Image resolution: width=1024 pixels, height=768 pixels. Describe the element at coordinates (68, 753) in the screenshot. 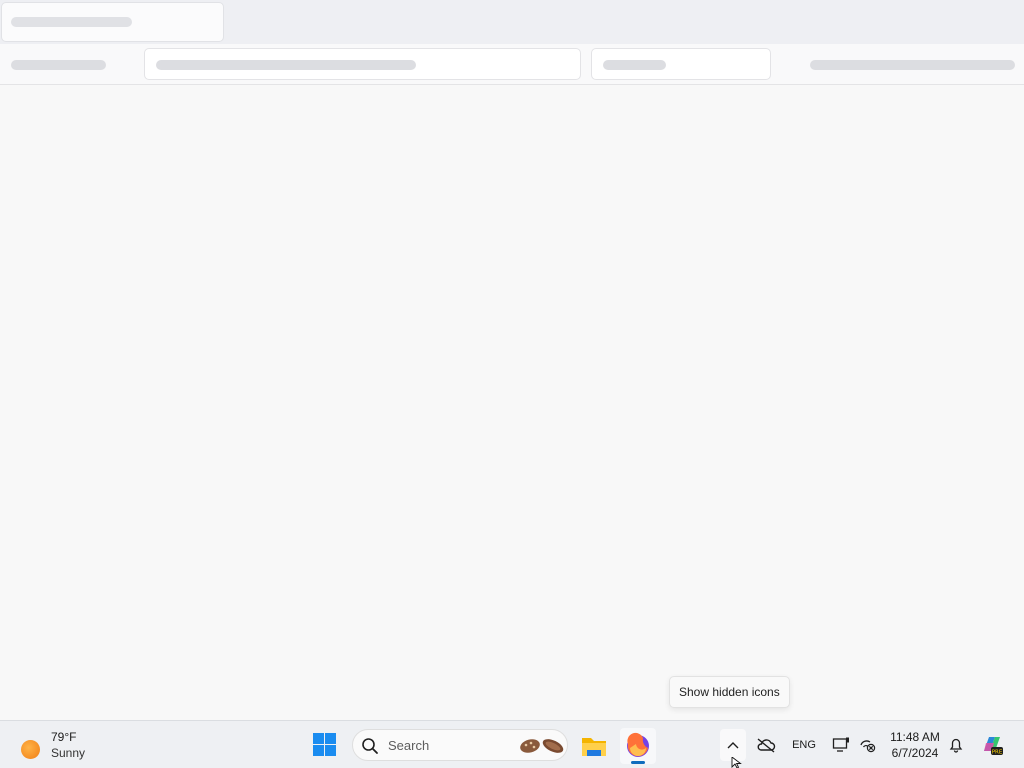

I see `weather-condition: Sunny` at that location.